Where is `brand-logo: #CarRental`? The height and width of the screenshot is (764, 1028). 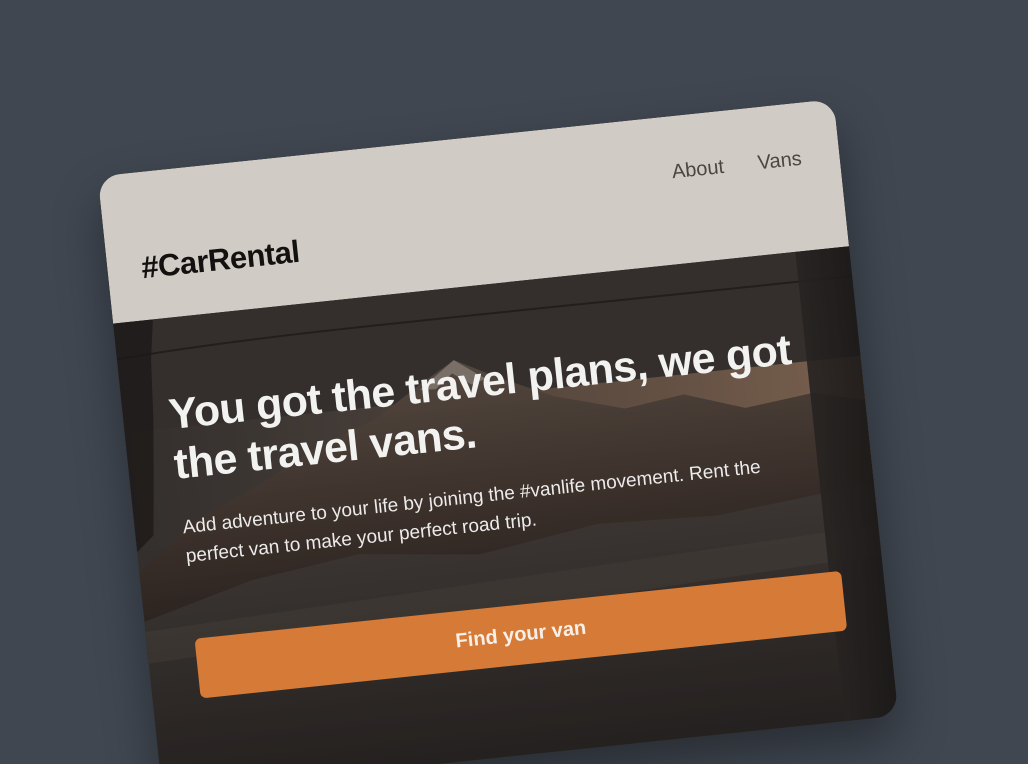
brand-logo: #CarRental is located at coordinates (221, 260).